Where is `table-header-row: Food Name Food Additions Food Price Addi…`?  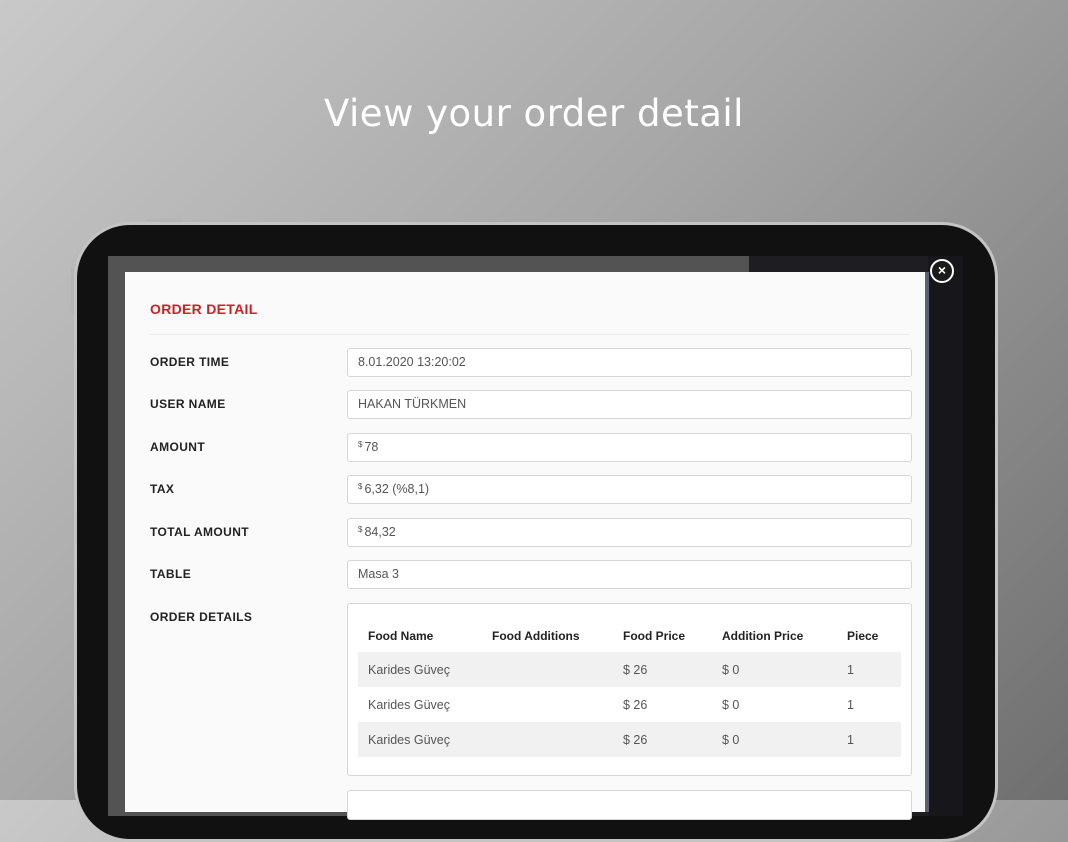
table-header-row: Food Name Food Additions Food Price Addi… is located at coordinates (629, 635).